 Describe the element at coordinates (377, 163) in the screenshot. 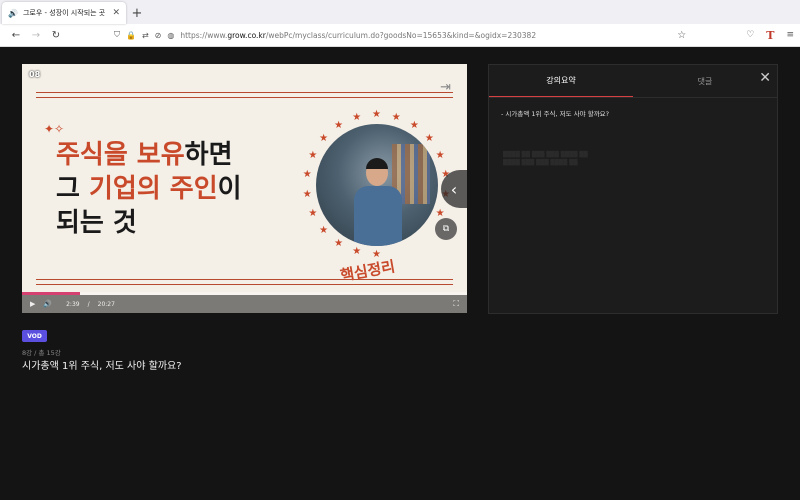

I see `instructor-hair` at that location.